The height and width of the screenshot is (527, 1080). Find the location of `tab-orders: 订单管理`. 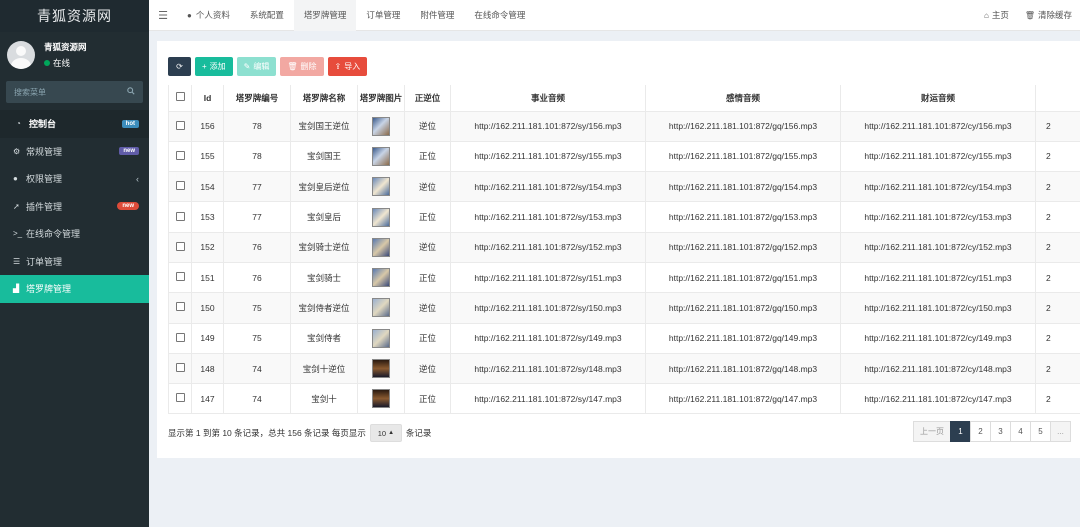

tab-orders: 订单管理 is located at coordinates (383, 15).